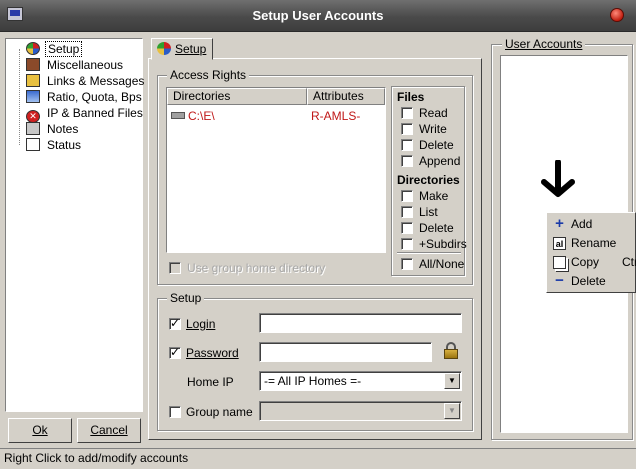 This screenshot has width=636, height=469. I want to click on files-delete-checkbox, so click(407, 145).